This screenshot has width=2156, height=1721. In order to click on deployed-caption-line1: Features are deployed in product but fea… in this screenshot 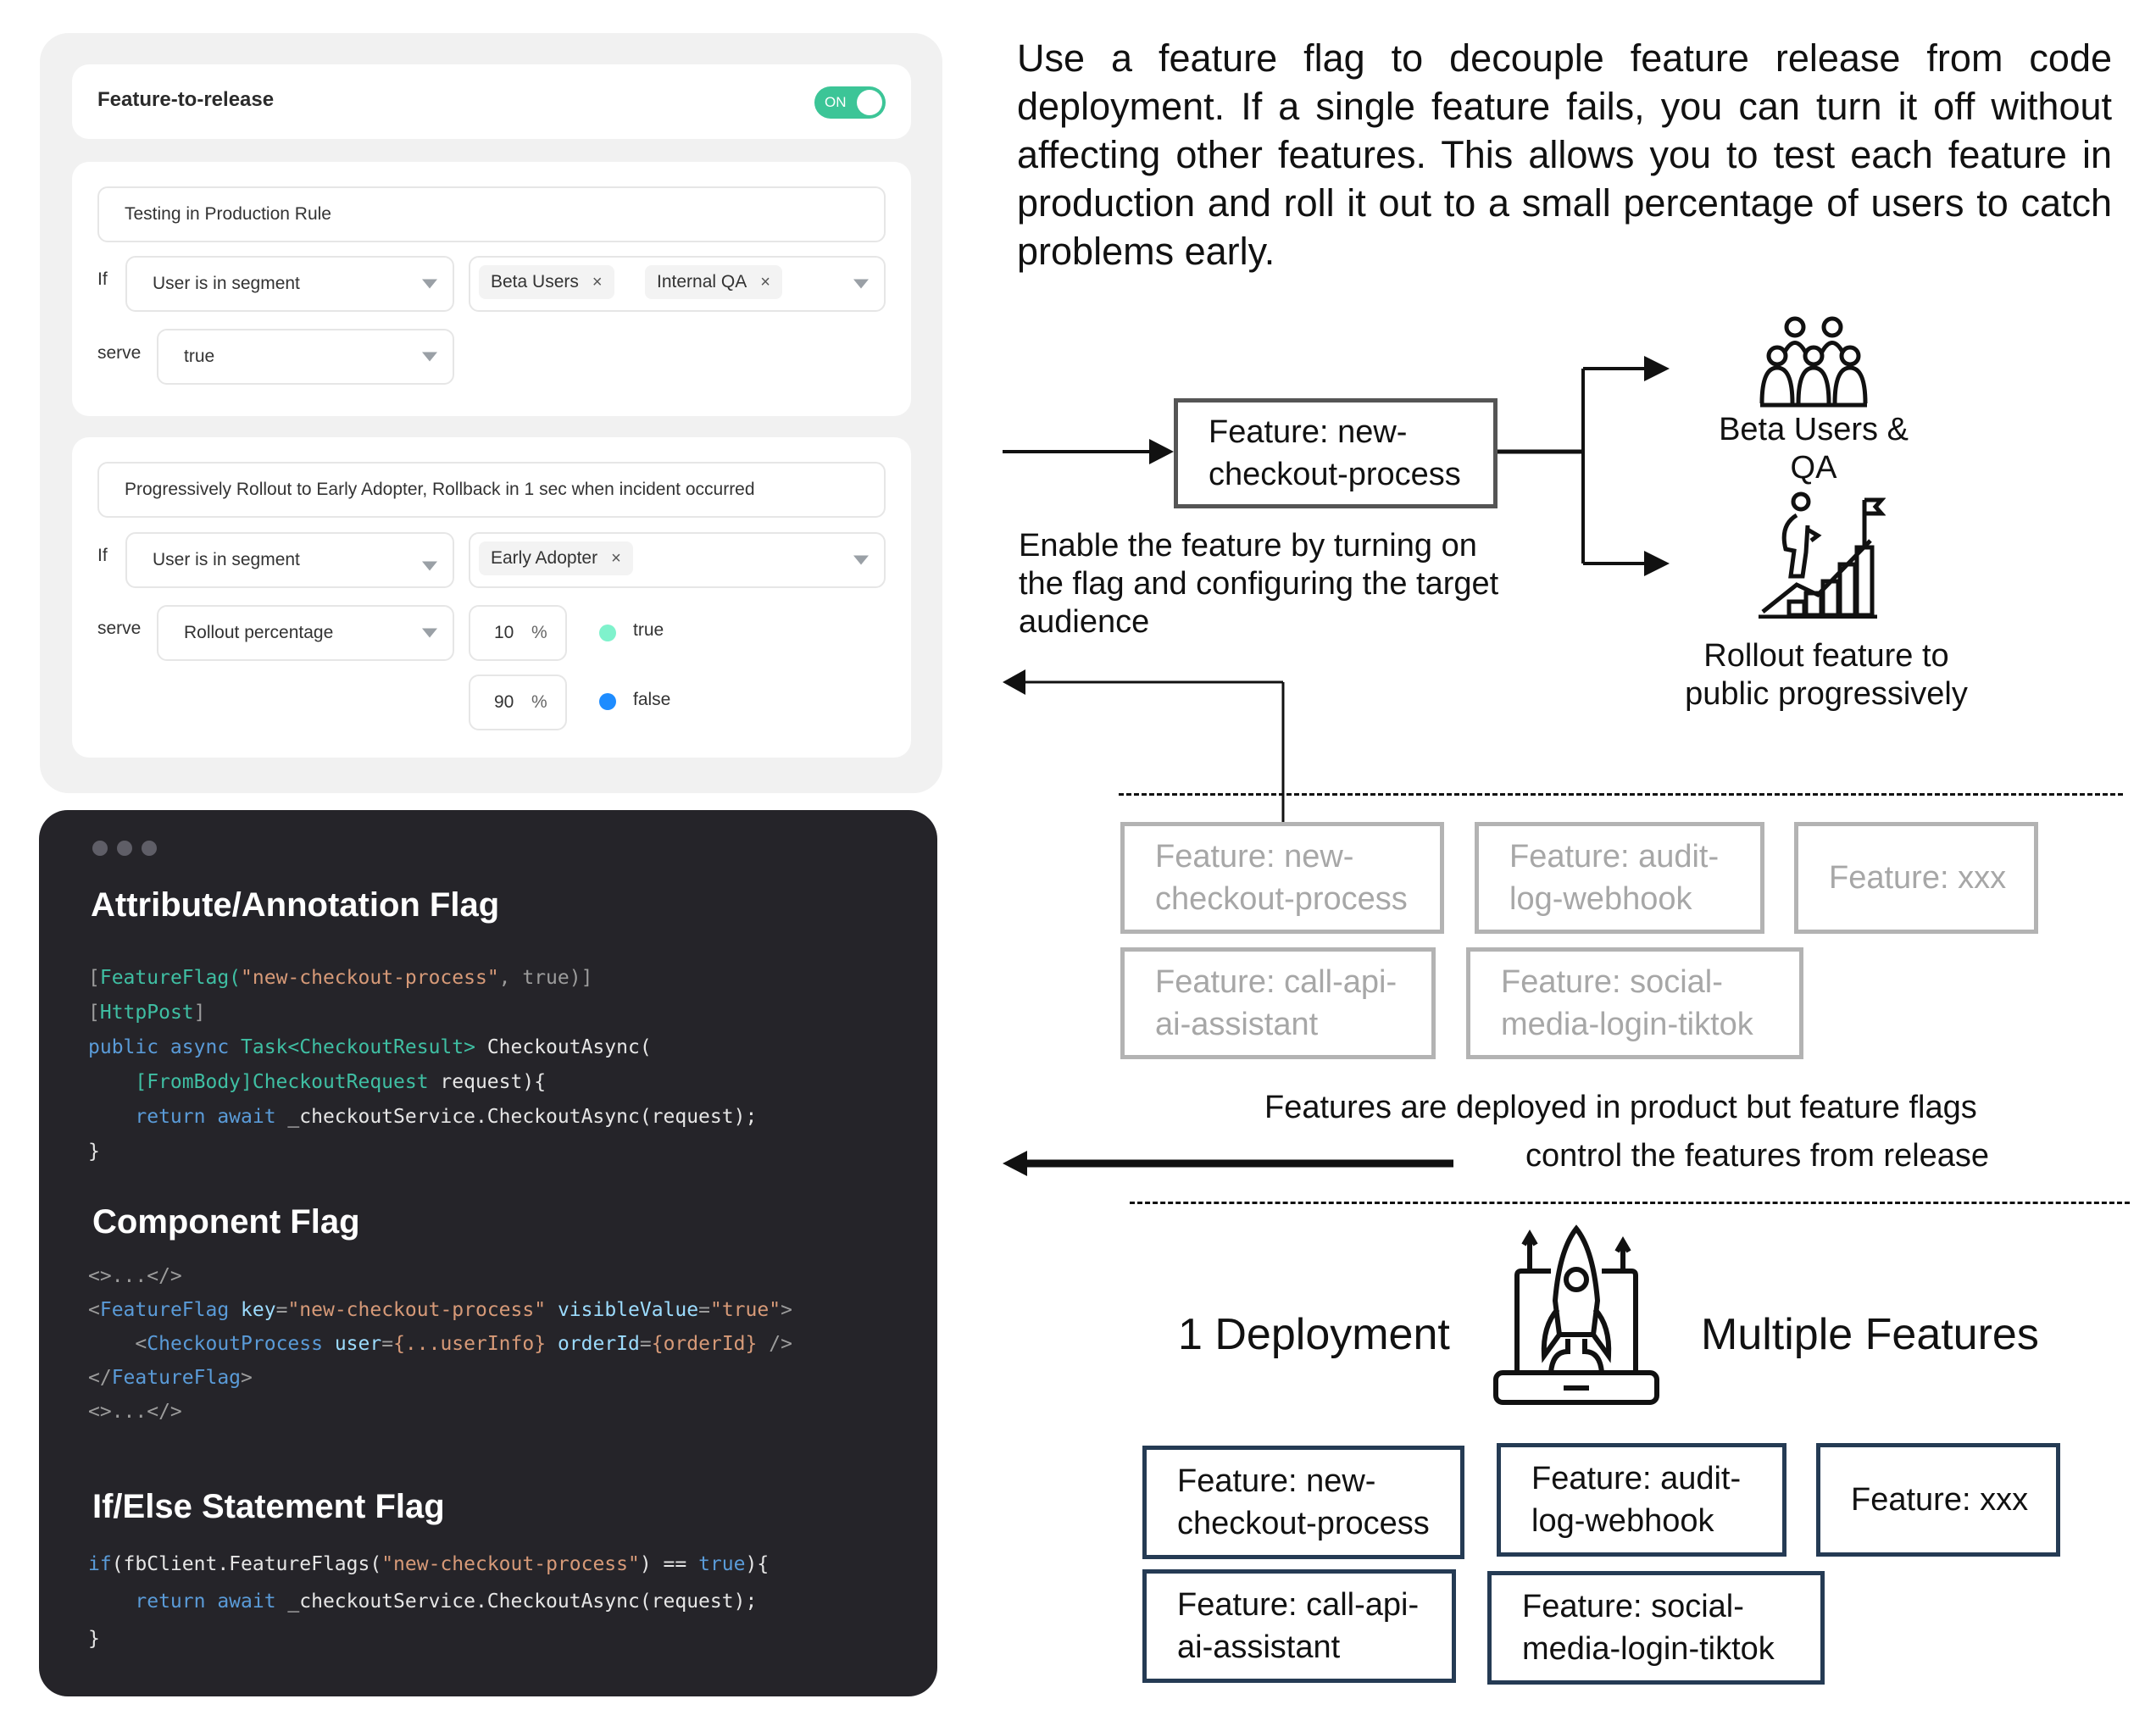, I will do `click(1620, 1108)`.